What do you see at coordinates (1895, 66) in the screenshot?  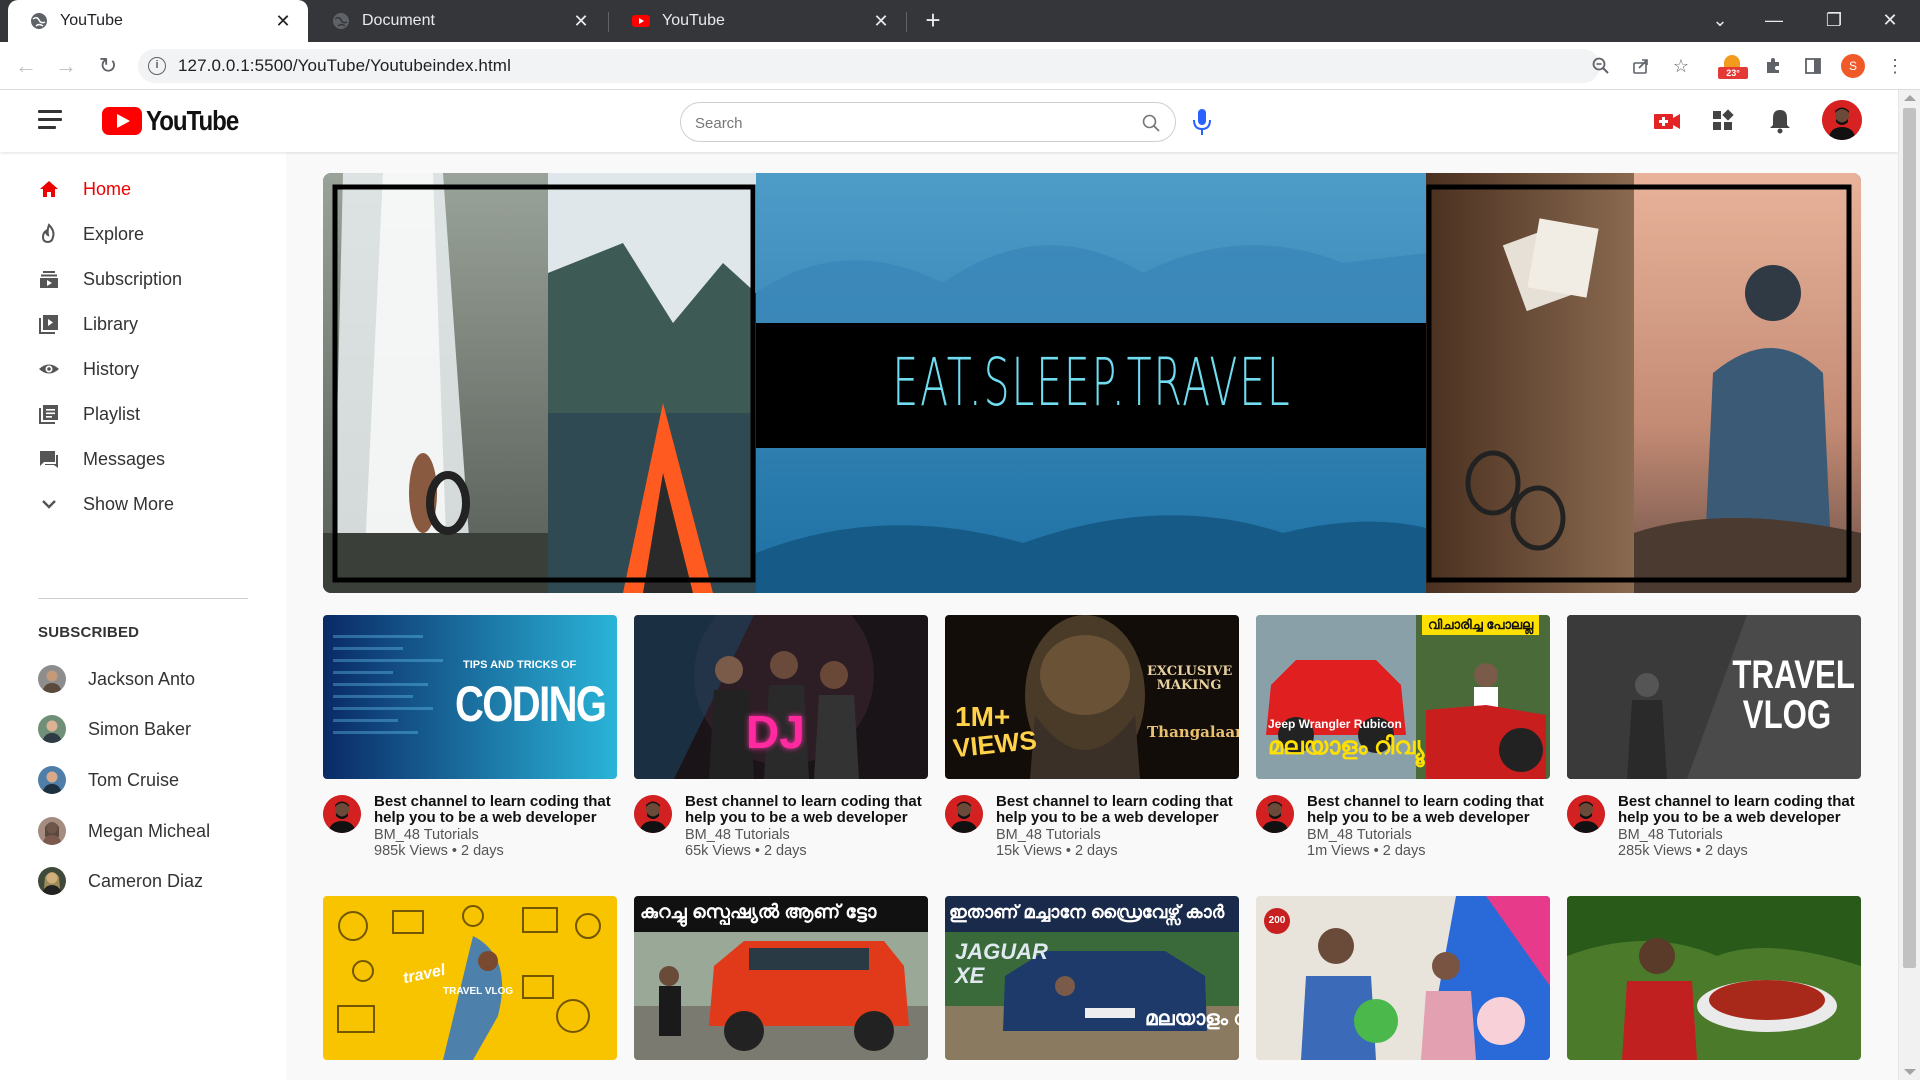 I see `browser-menu-icon: ⋮` at bounding box center [1895, 66].